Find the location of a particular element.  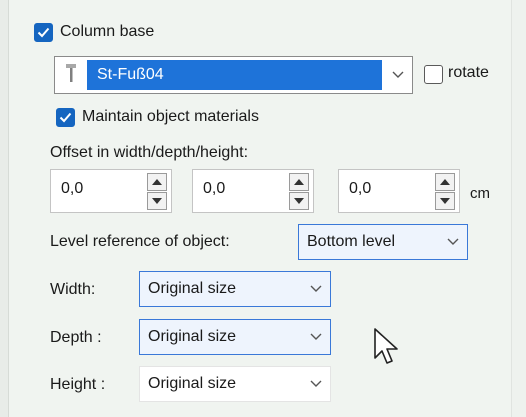

offset-depth-spinner: 0,0 is located at coordinates (253, 191).